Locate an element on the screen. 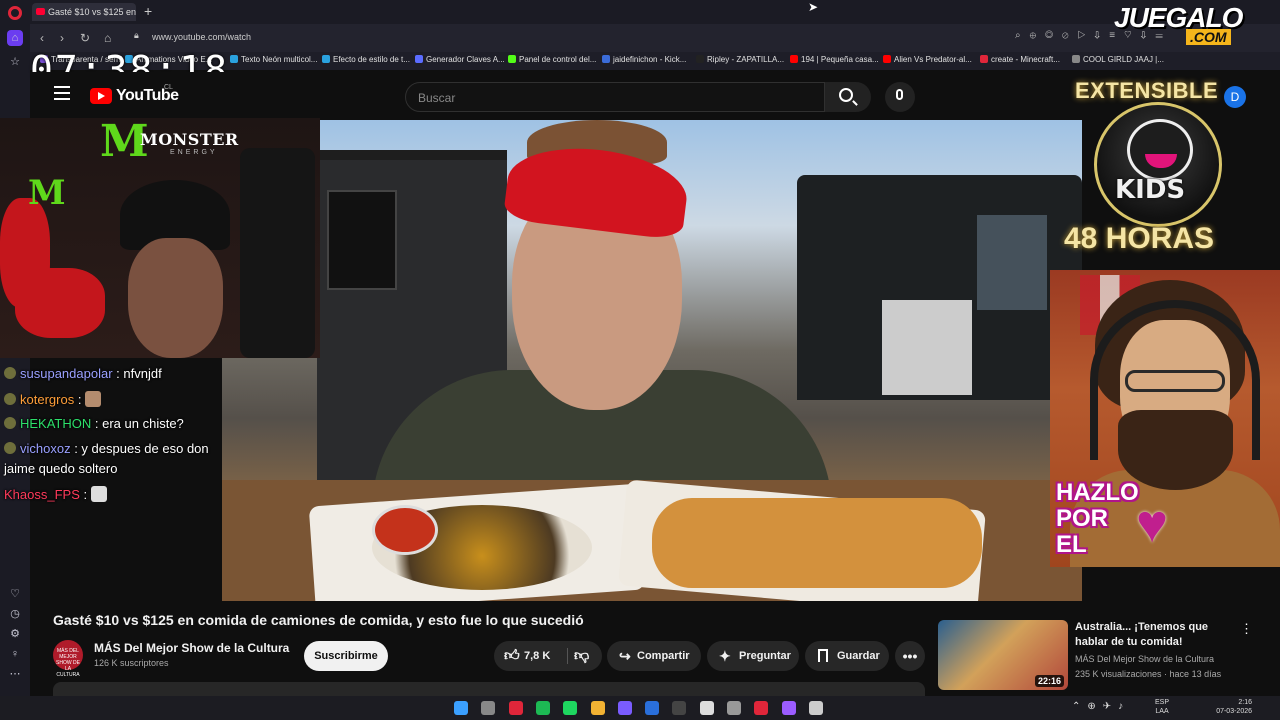  browser-tab-active: Gasté $10 vs $125 en is located at coordinates (84, 12).